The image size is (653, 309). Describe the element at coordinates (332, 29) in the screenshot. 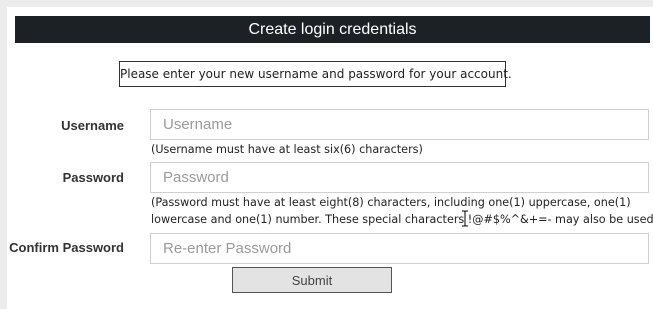

I see `page-title: Create login credentials` at that location.